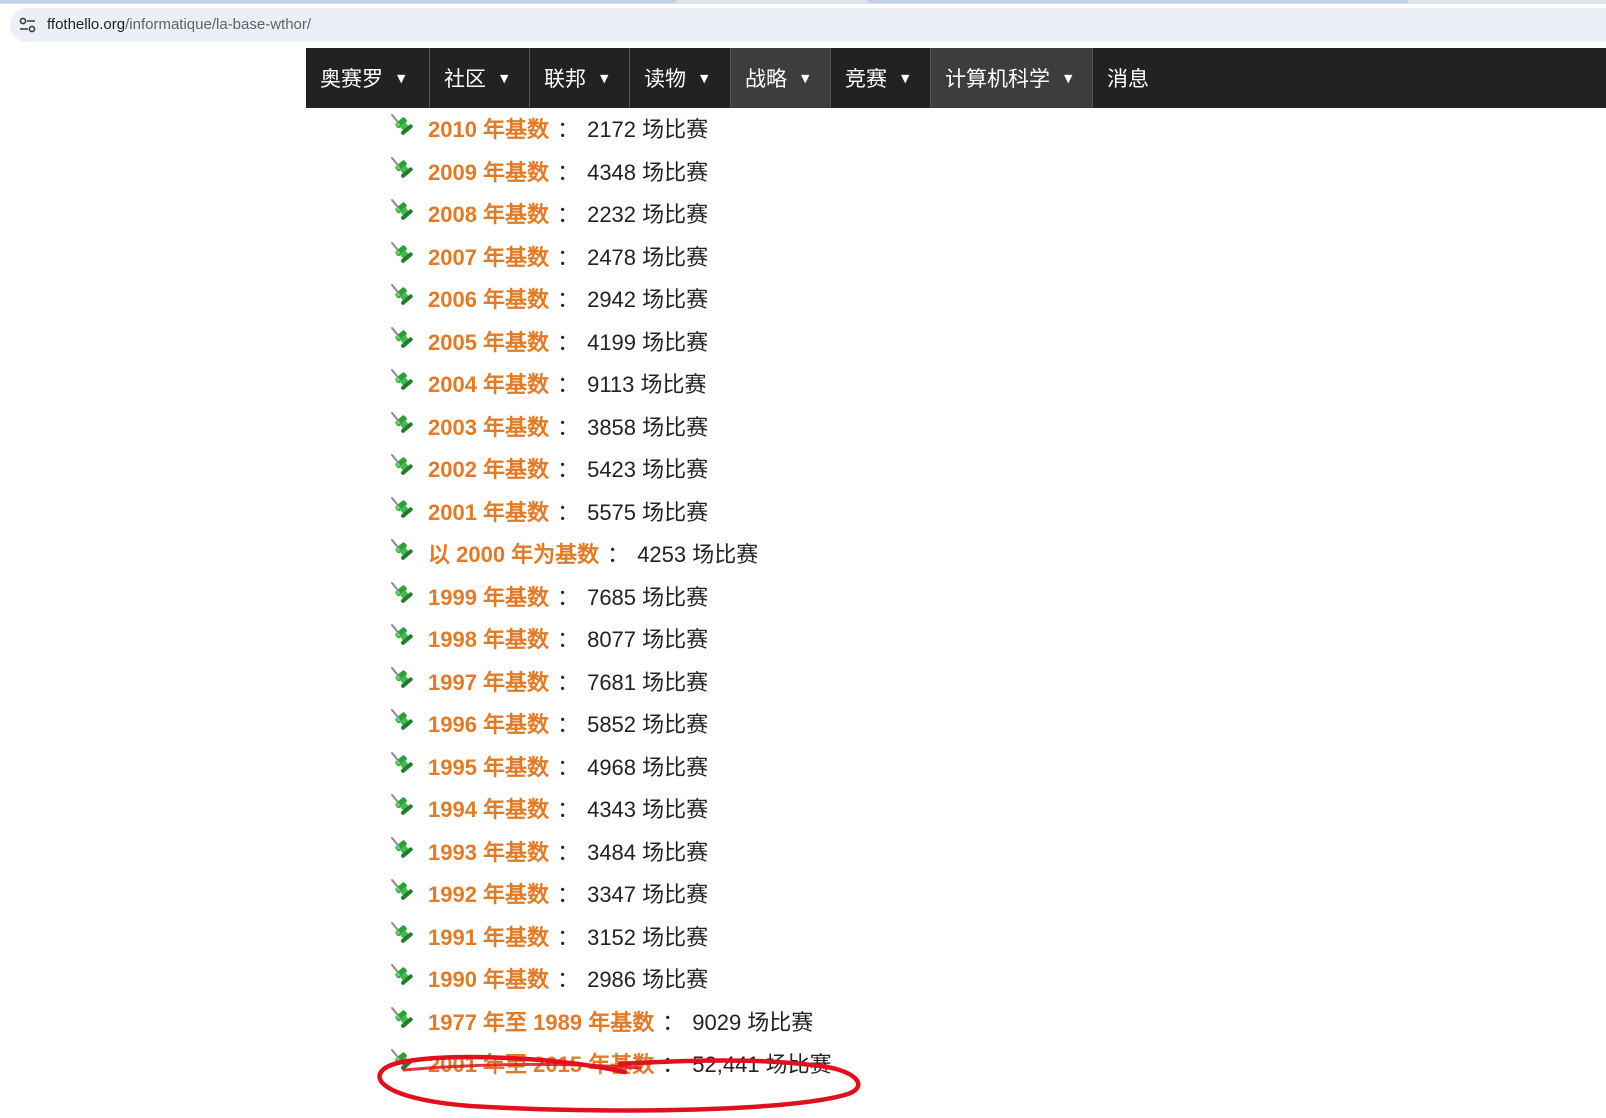 Image resolution: width=1606 pixels, height=1118 pixels. I want to click on game-count: 3484 场比赛, so click(648, 852).